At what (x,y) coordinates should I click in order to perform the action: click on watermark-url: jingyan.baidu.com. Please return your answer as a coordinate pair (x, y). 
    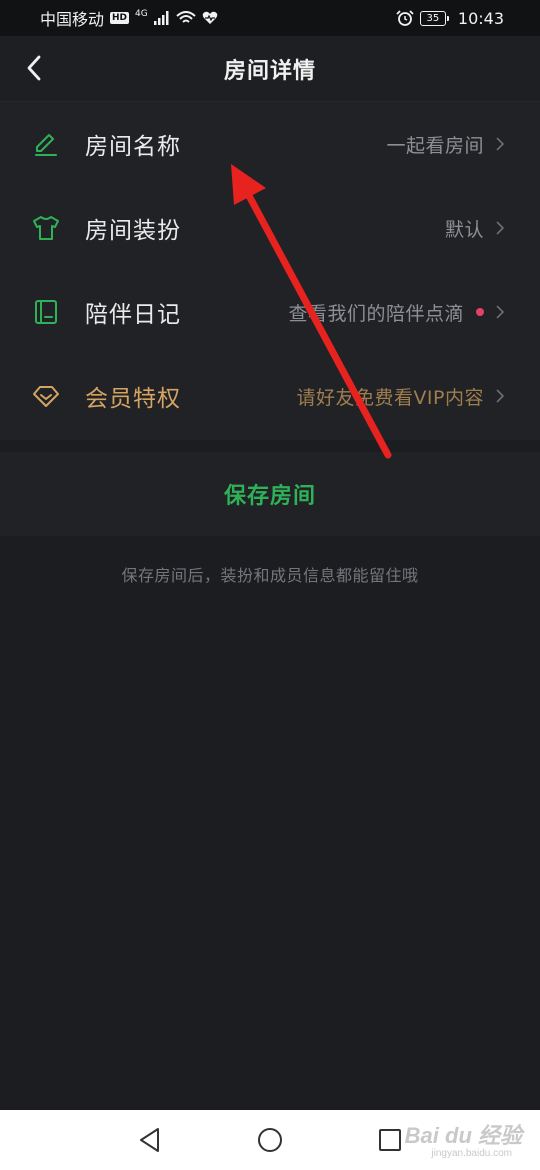
    Looking at the image, I should click on (471, 1153).